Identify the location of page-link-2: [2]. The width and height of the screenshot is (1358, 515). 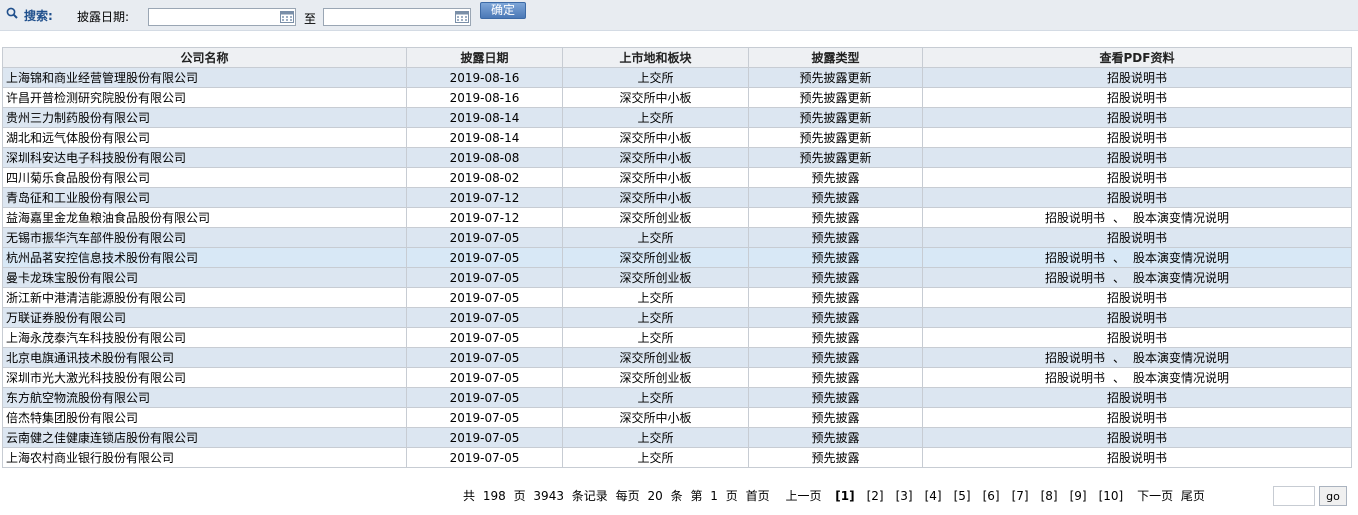
(875, 496).